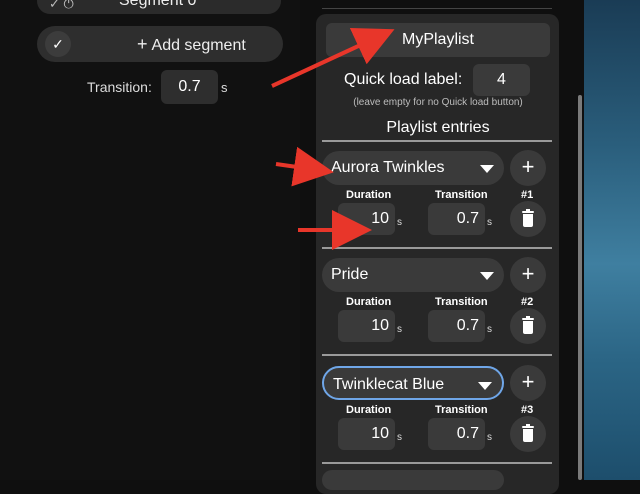 This screenshot has width=640, height=494. What do you see at coordinates (612, 240) in the screenshot?
I see `desktop-background` at bounding box center [612, 240].